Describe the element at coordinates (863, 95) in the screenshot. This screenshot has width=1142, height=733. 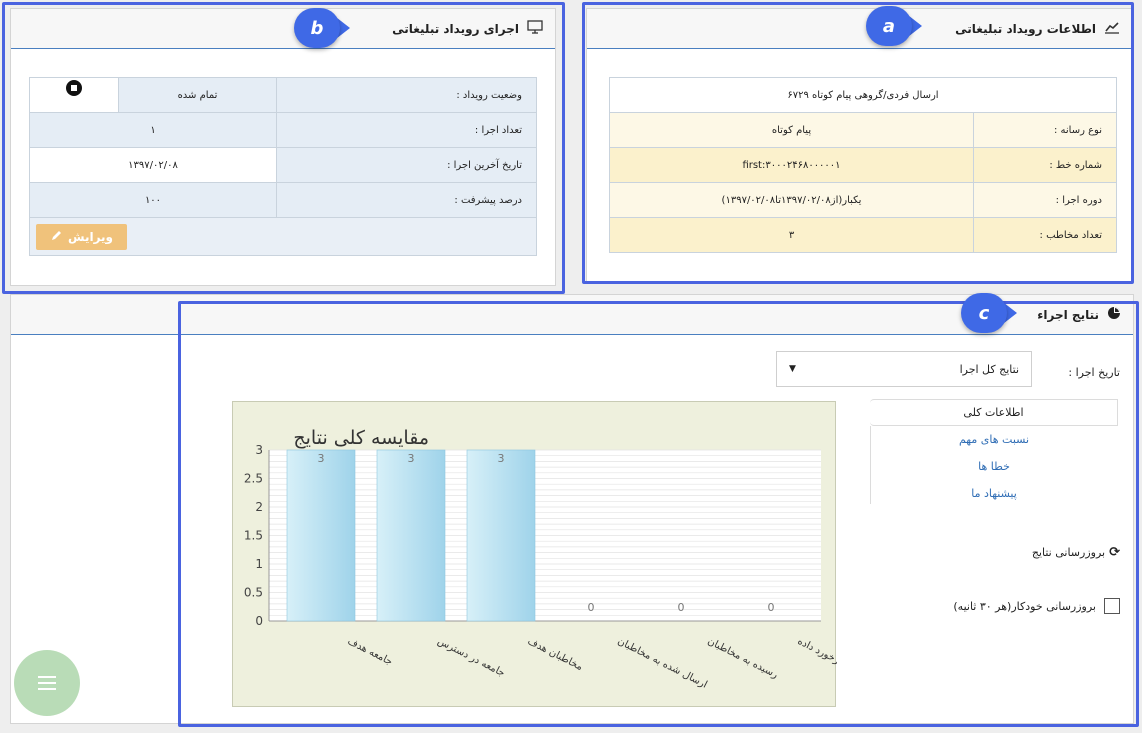
I see `event-name: ارسال فردی/گروهی پیام کوتاه ۶۷۲۹` at that location.